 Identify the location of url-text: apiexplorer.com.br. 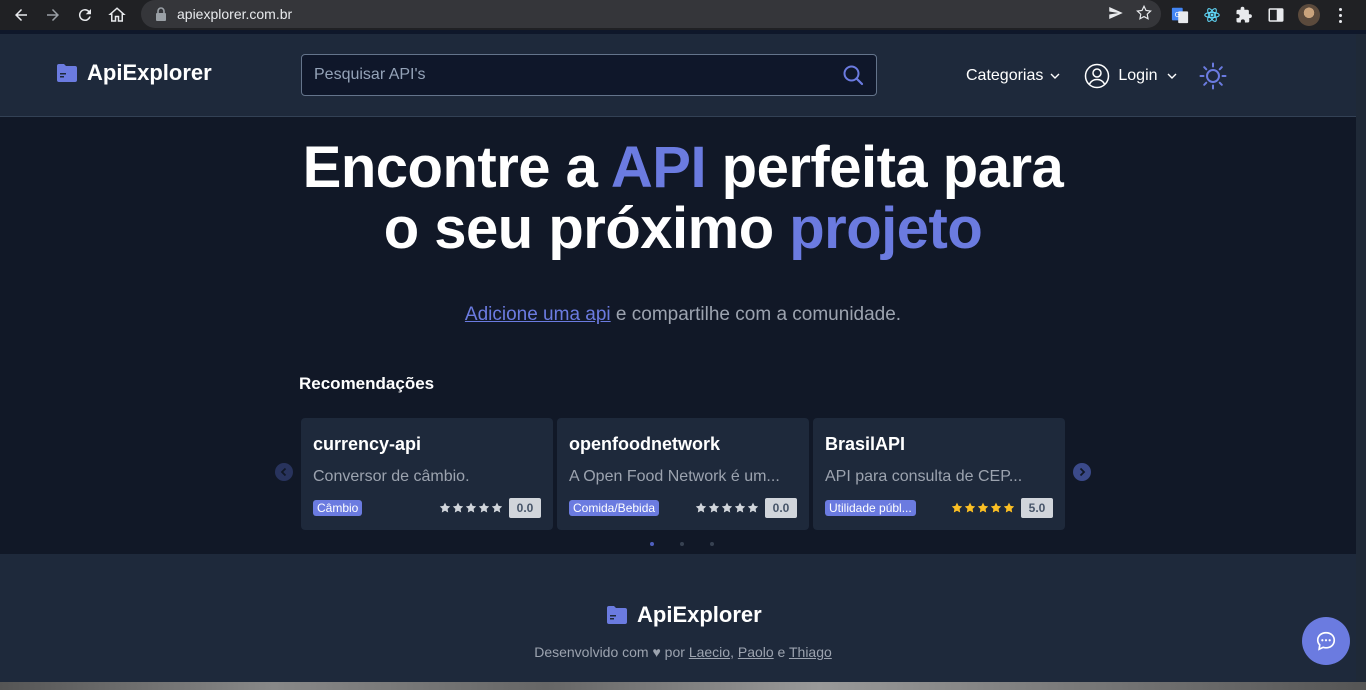
(235, 14).